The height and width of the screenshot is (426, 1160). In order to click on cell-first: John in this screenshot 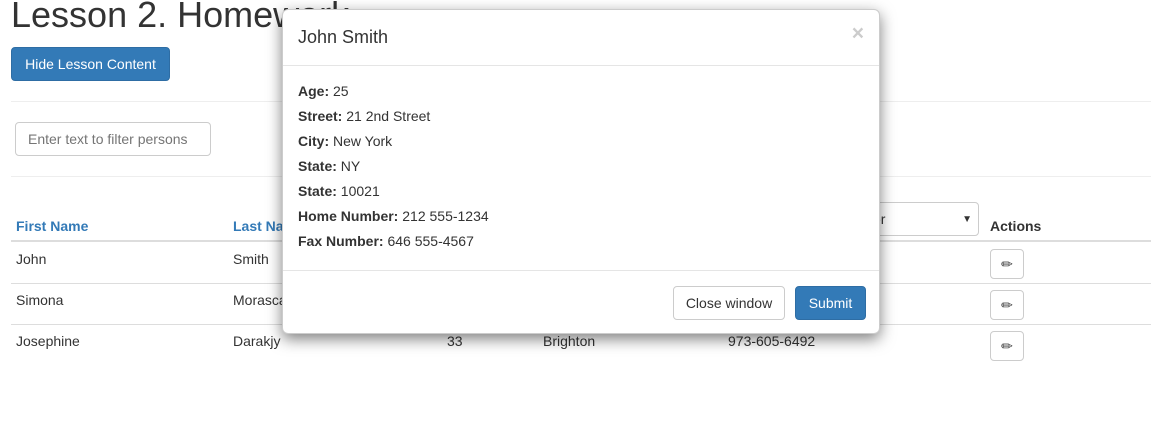, I will do `click(31, 259)`.